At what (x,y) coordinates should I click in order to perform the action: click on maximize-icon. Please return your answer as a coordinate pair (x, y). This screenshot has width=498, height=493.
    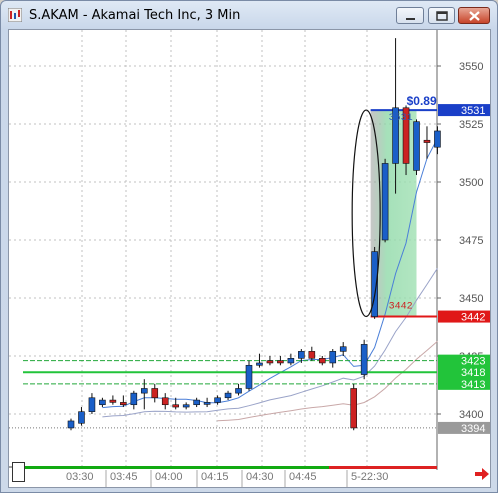
    Looking at the image, I should click on (442, 16).